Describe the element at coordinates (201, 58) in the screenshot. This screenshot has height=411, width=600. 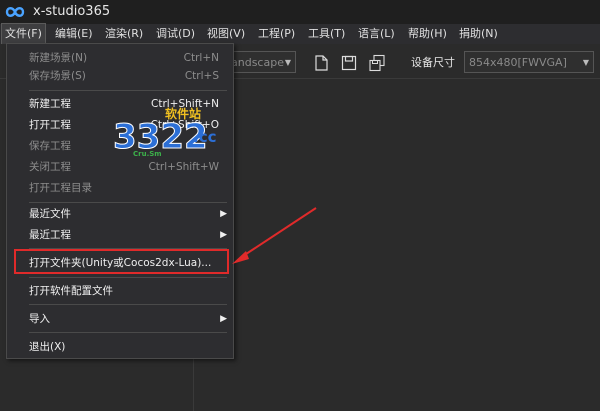
I see `shortcut-text: Ctrl+N` at that location.